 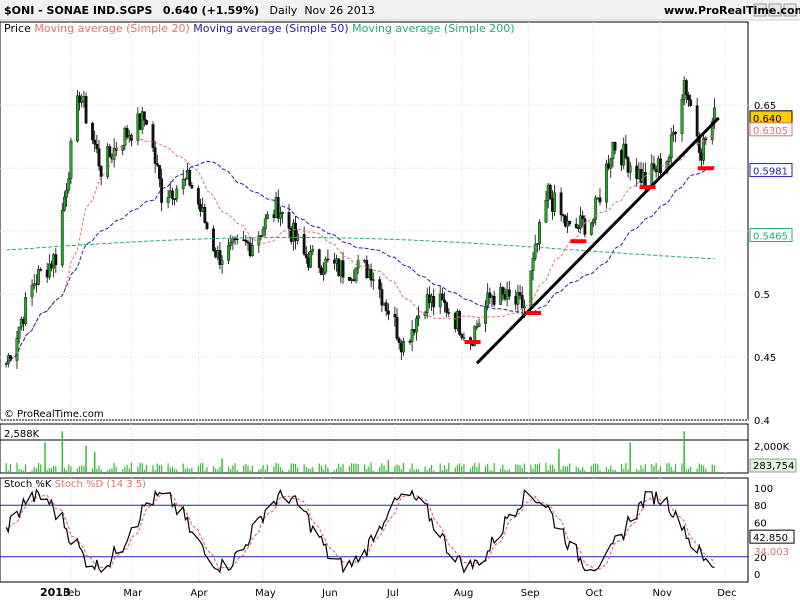 What do you see at coordinates (22, 434) in the screenshot?
I see `volume-label: 2,588K` at bounding box center [22, 434].